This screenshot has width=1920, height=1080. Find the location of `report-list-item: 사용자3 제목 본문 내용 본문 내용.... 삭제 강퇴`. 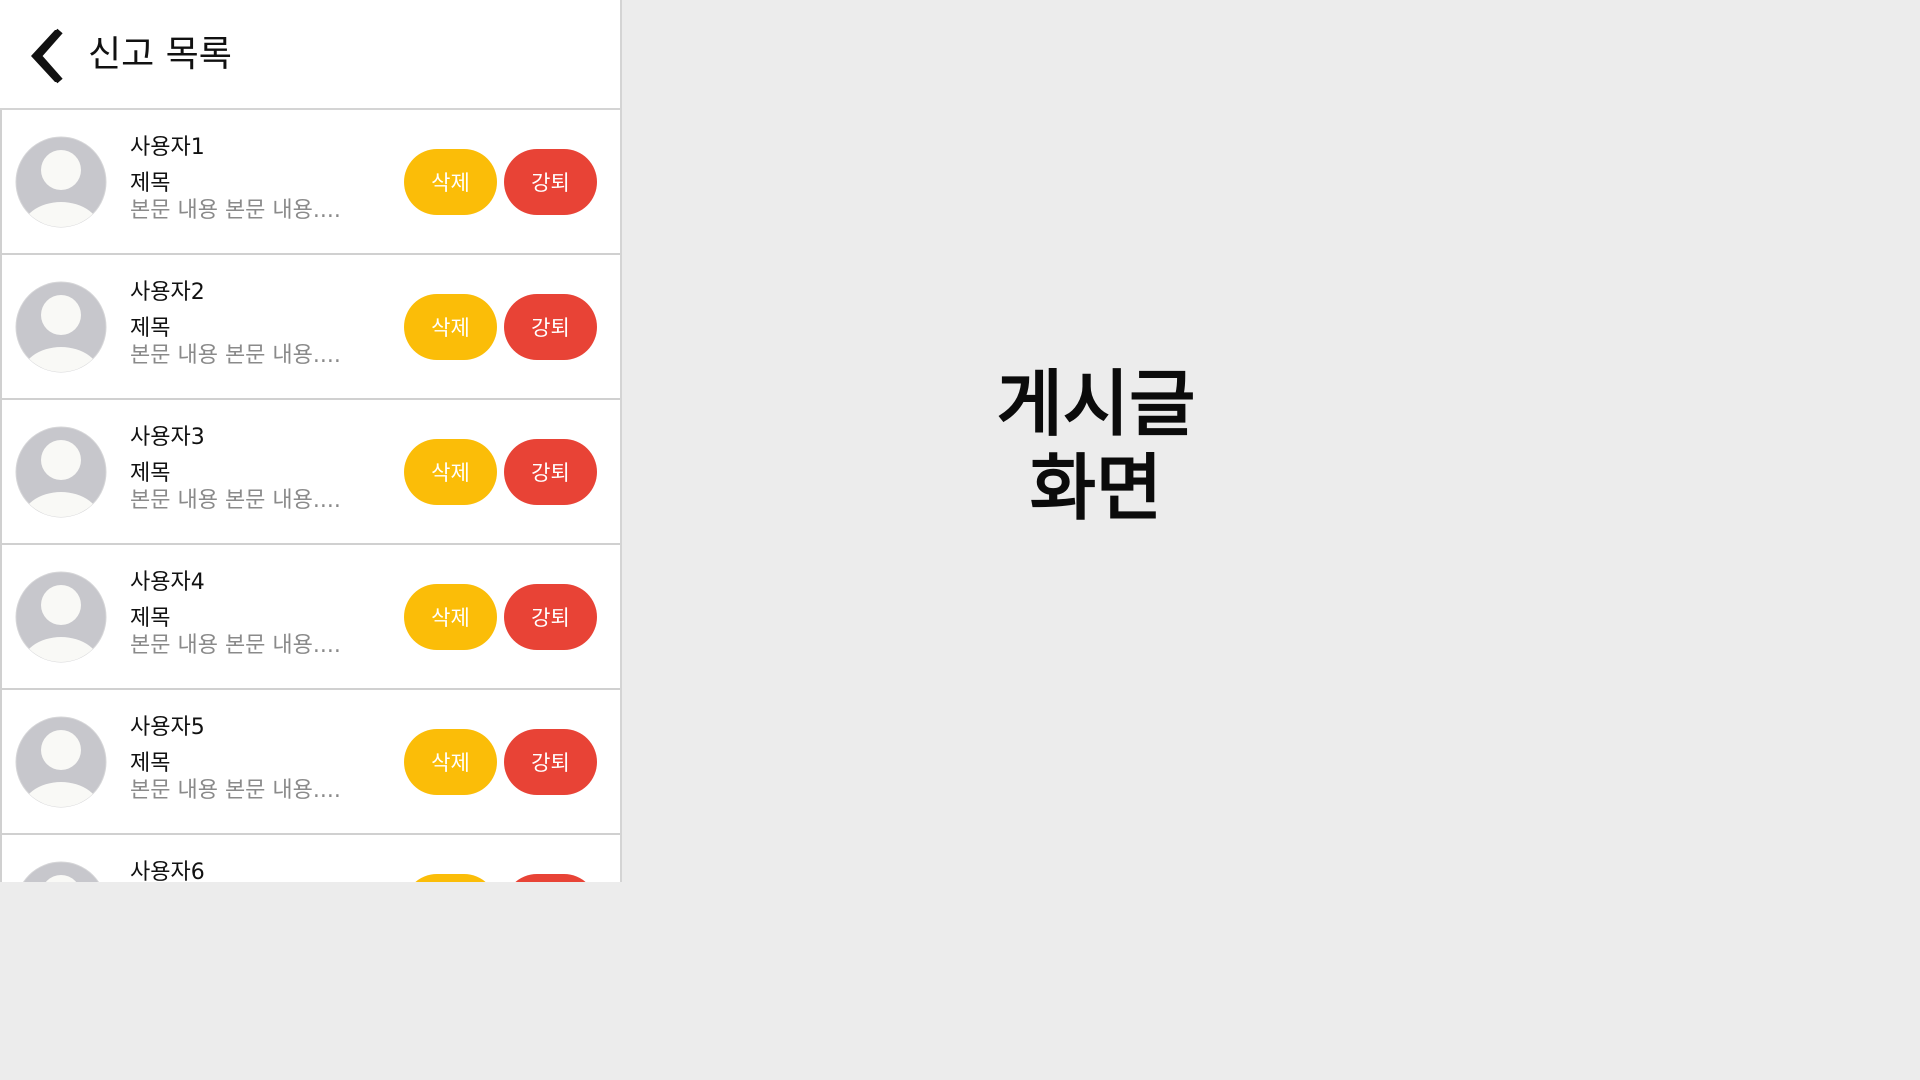

report-list-item: 사용자3 제목 본문 내용 본문 내용.... 삭제 강퇴 is located at coordinates (310, 472).